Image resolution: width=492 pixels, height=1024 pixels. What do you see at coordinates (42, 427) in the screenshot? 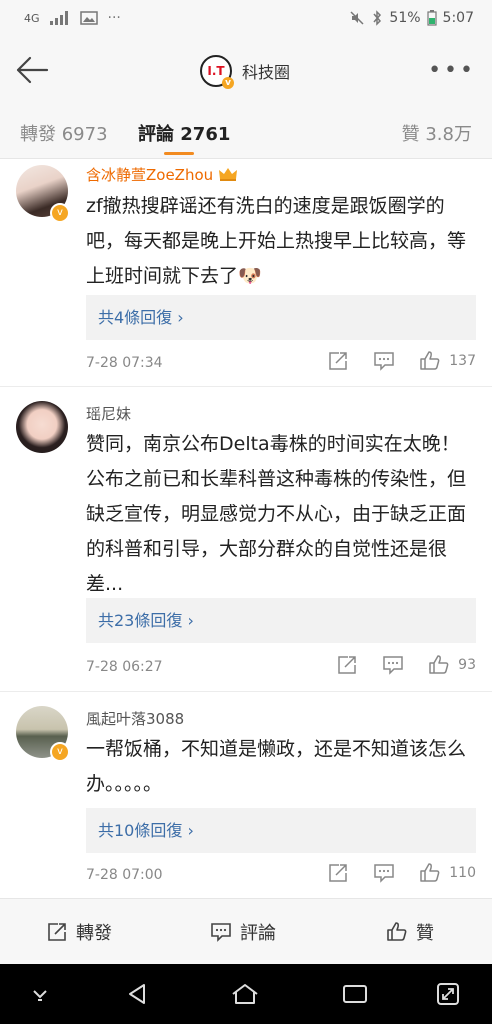
I see `avatar` at bounding box center [42, 427].